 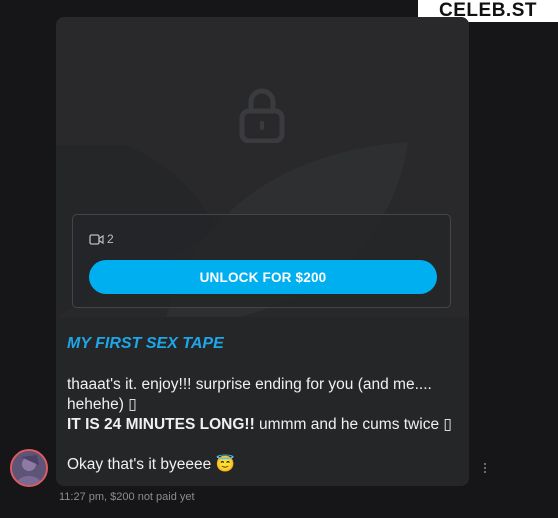 I want to click on lock-icon, so click(x=262, y=115).